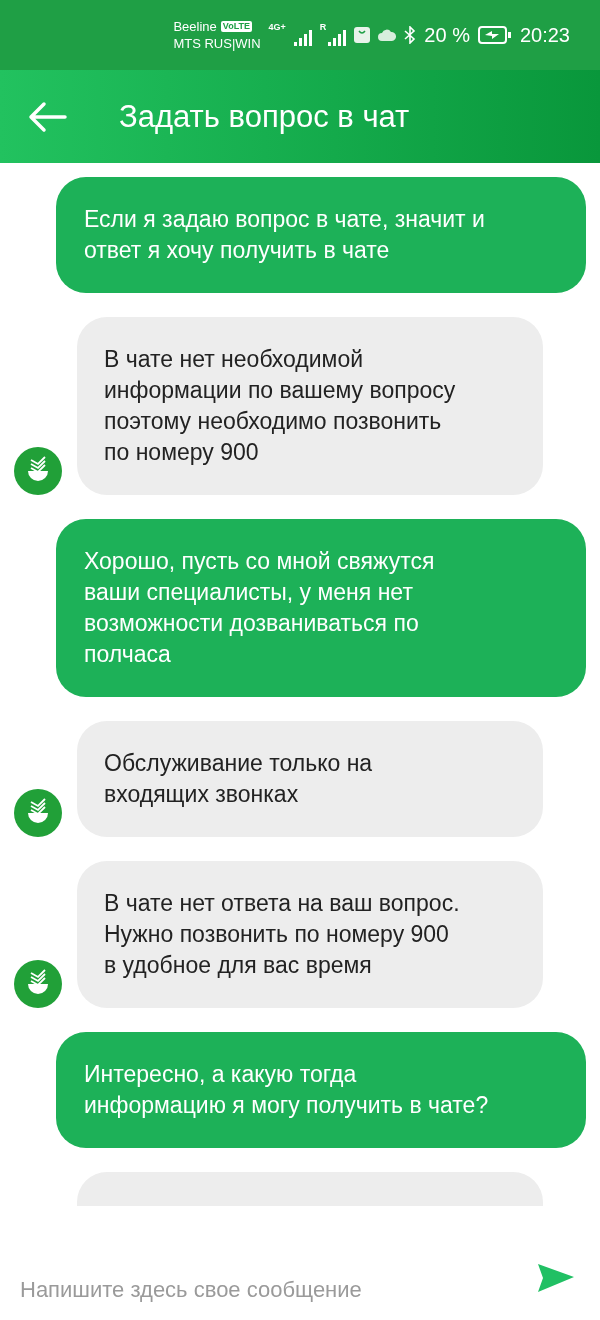 This screenshot has width=600, height=1320. What do you see at coordinates (310, 934) in the screenshot?
I see `received-message: В чате нет ответа на ваш вопрос. Нужно позвонить по номеру 900 в удобное для вас время` at bounding box center [310, 934].